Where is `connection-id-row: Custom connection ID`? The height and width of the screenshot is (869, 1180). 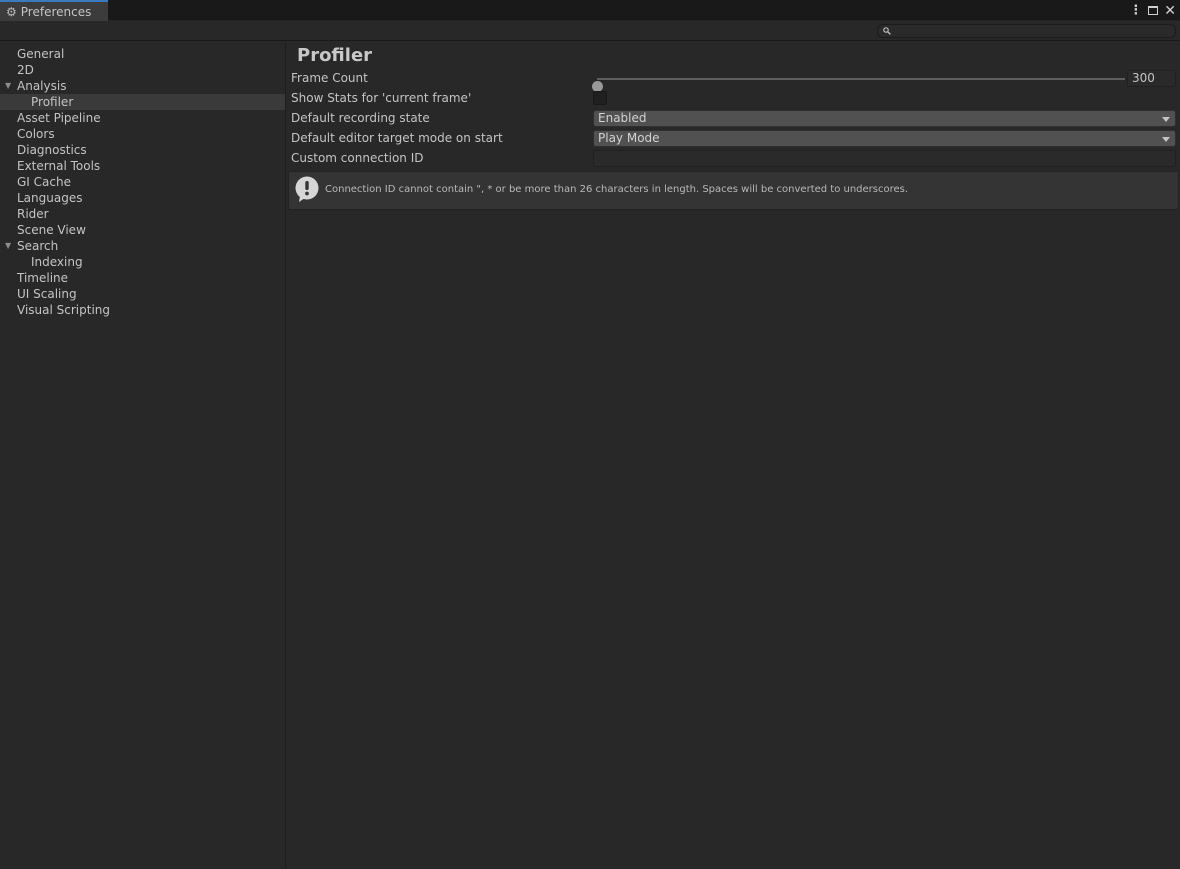
connection-id-row: Custom connection ID is located at coordinates (733, 159).